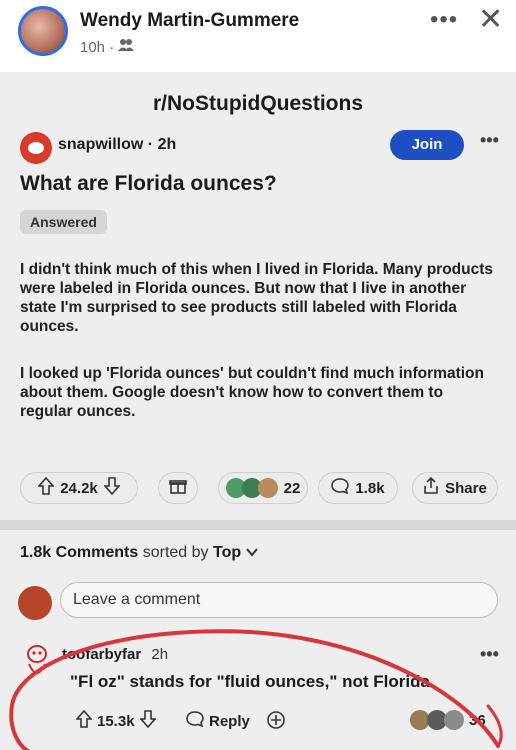  Describe the element at coordinates (189, 21) in the screenshot. I see `author-name: Wendy Martin-Gummere` at that location.